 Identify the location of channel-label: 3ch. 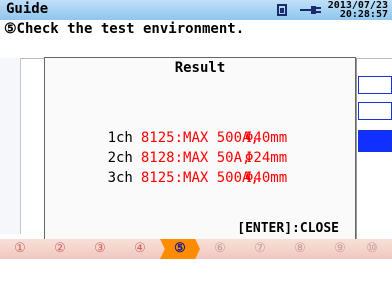
(120, 178).